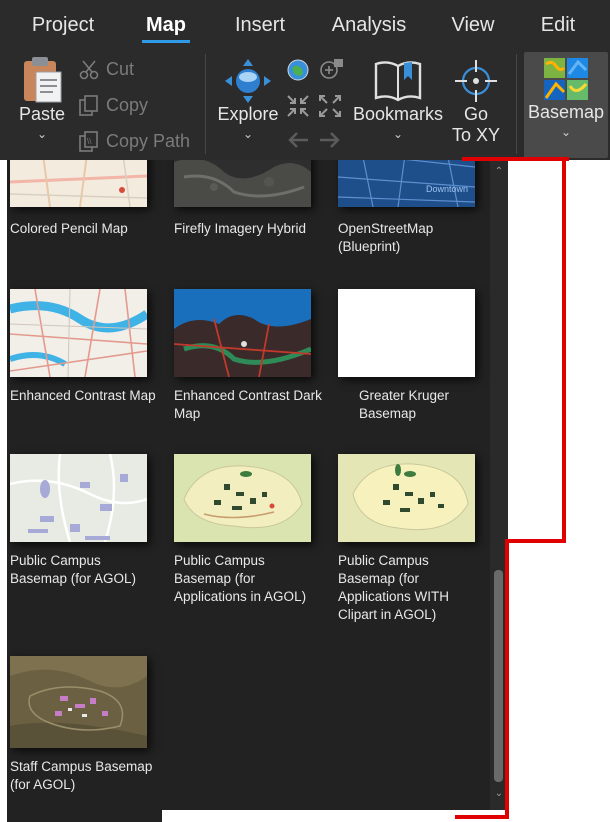 Image resolution: width=610 pixels, height=822 pixels. I want to click on copy-label: Copy, so click(127, 105).